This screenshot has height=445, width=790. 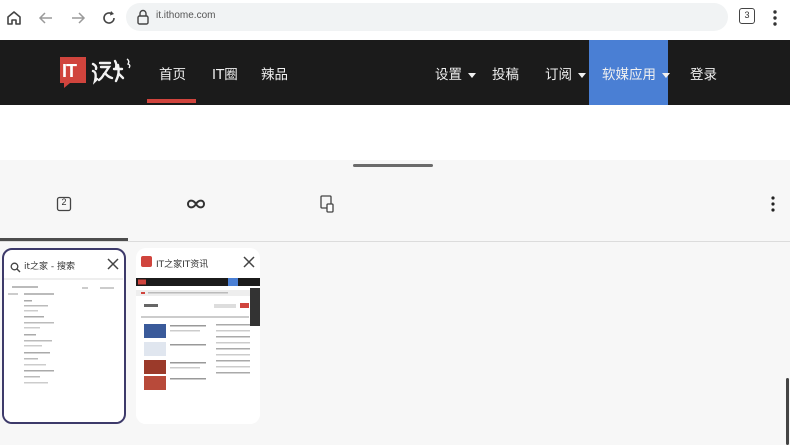 What do you see at coordinates (629, 75) in the screenshot?
I see `nav-apps-label: 软媒应用` at bounding box center [629, 75].